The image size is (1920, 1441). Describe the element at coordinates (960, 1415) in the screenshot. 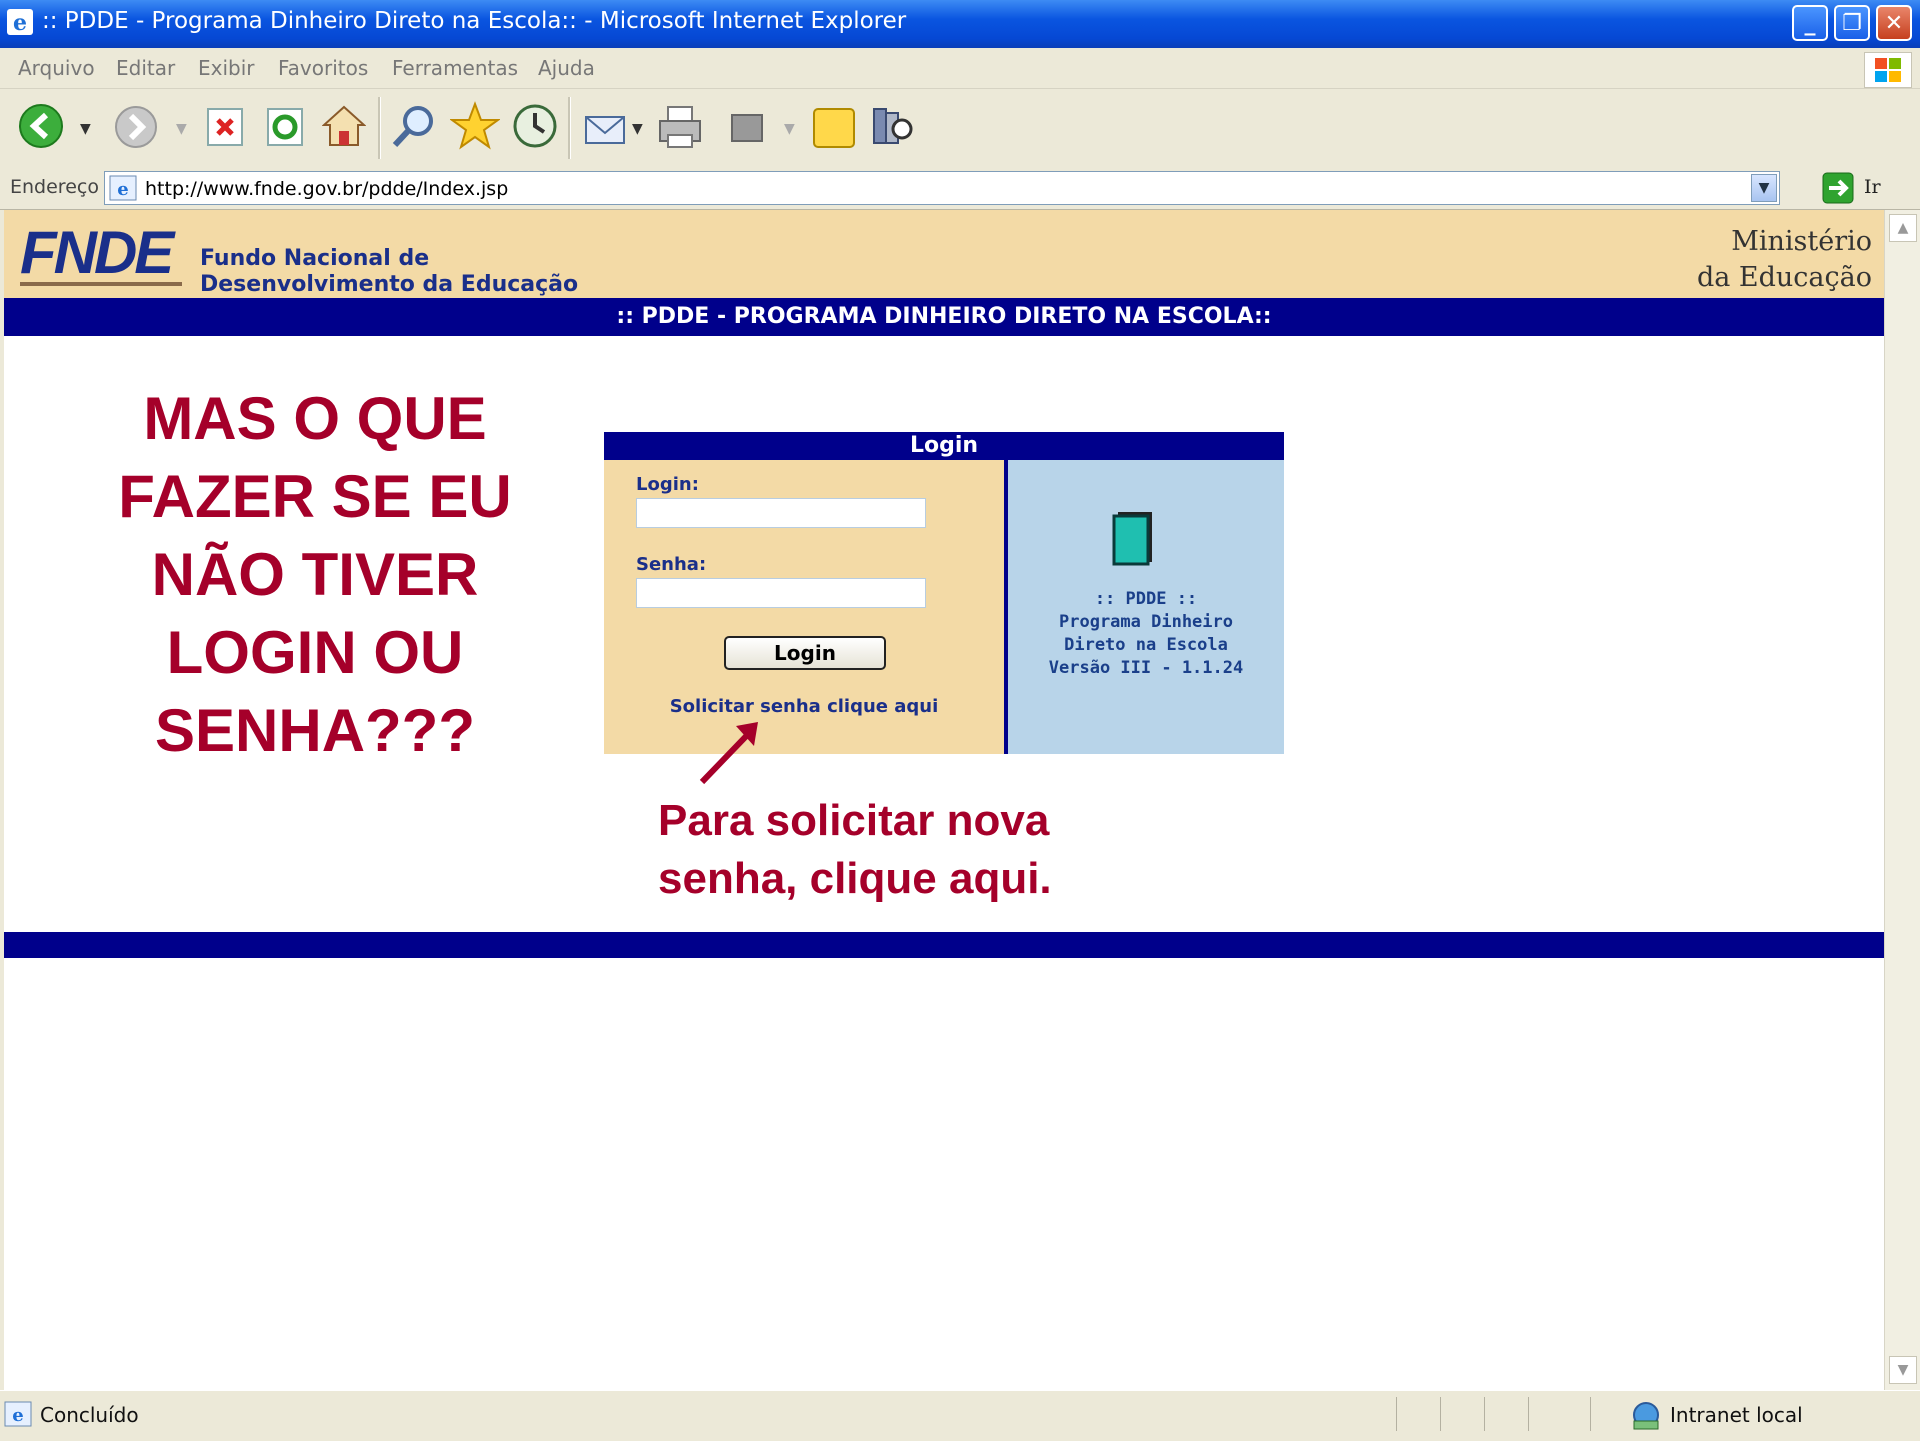

I see `status-bar: e Concluído Intranet local` at that location.